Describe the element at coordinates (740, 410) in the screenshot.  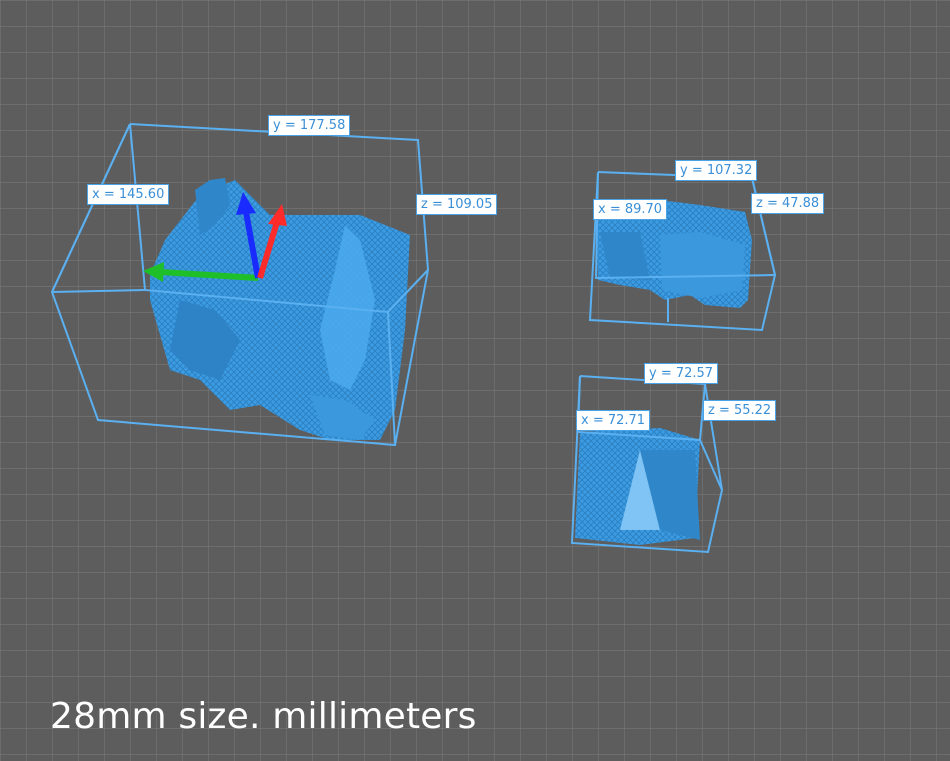
I see `small-model-z-dimension: z = 55.22` at that location.